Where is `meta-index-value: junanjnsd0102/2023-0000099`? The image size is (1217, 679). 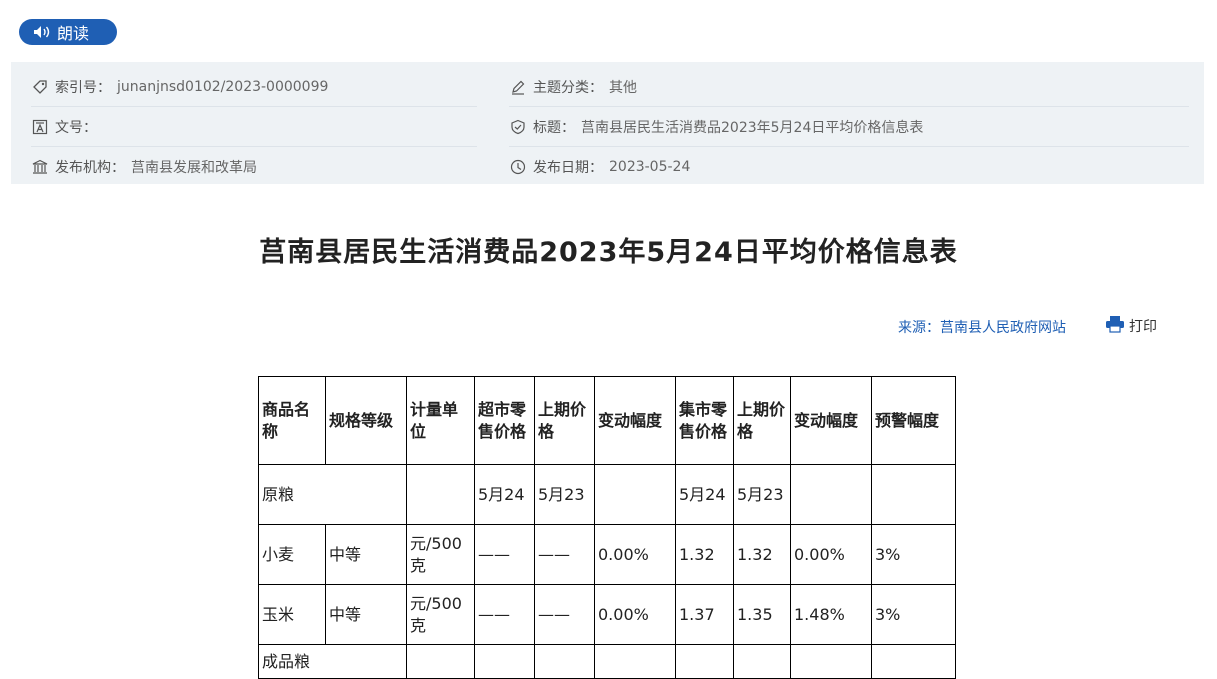 meta-index-value: junanjnsd0102/2023-0000099 is located at coordinates (223, 86).